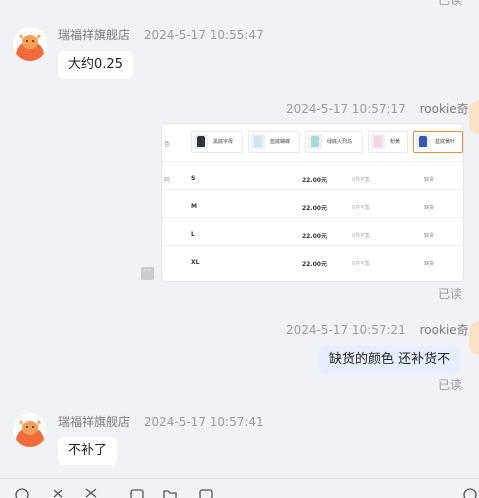  What do you see at coordinates (58, 493) in the screenshot?
I see `scissors-icon` at bounding box center [58, 493].